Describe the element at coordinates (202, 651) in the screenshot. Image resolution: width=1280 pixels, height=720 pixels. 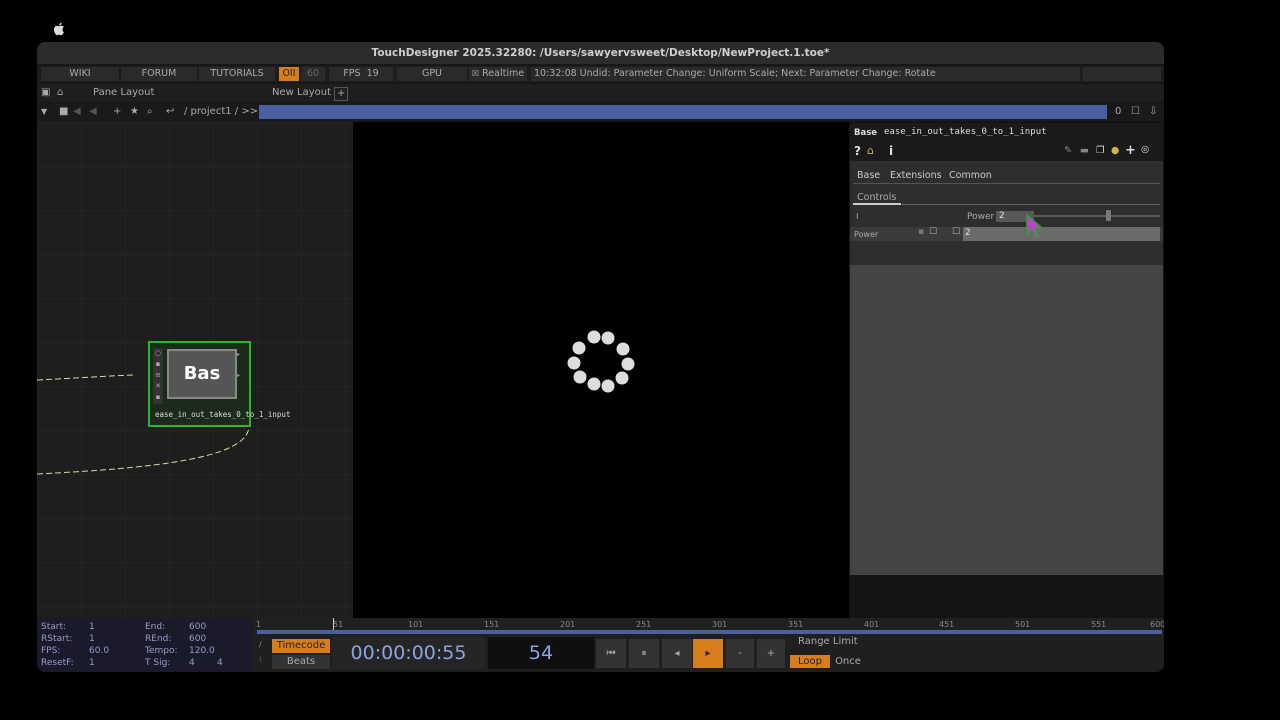
I see `tempo-value: 120.0` at that location.